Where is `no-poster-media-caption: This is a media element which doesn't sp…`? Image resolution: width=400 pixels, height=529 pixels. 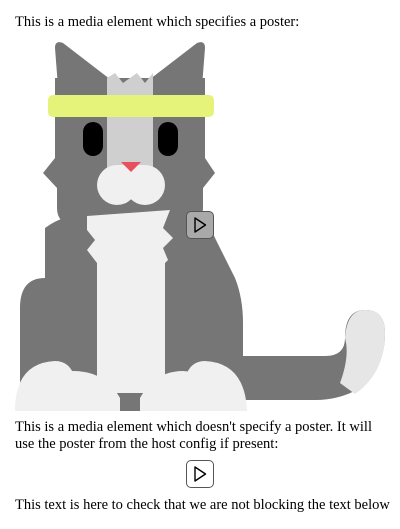 no-poster-media-caption: This is a media element which doesn't sp… is located at coordinates (193, 435).